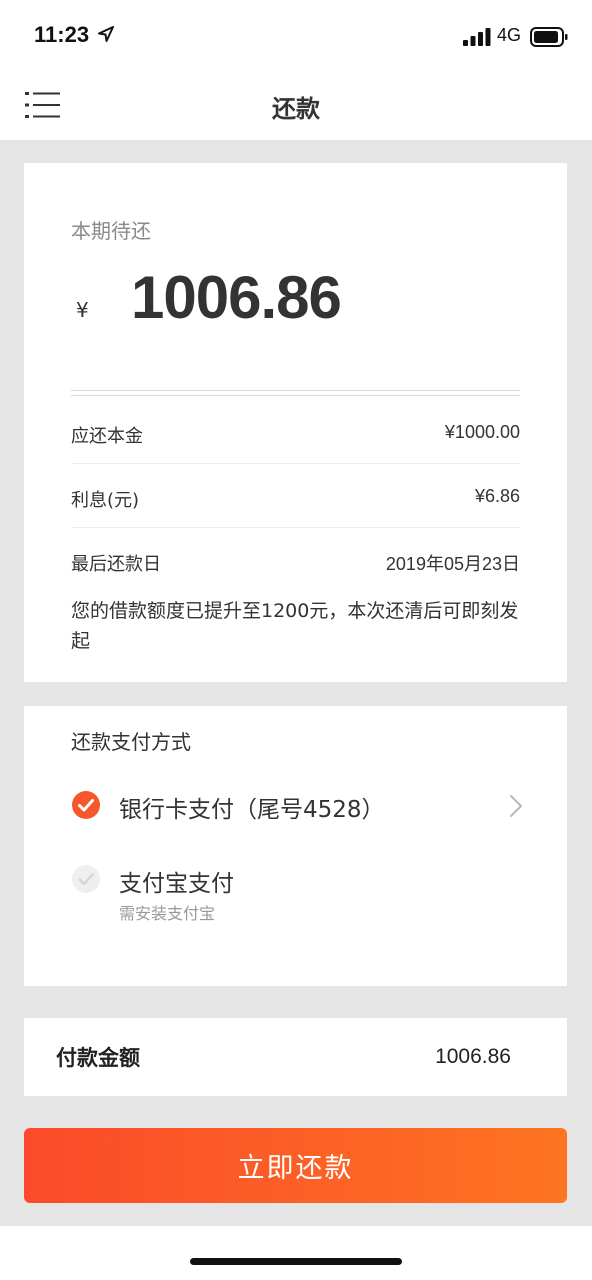 Image resolution: width=592 pixels, height=1280 pixels. I want to click on credit-notice: 您的借款额度已提升至1200元，本次还清后可即刻发起, so click(295, 626).